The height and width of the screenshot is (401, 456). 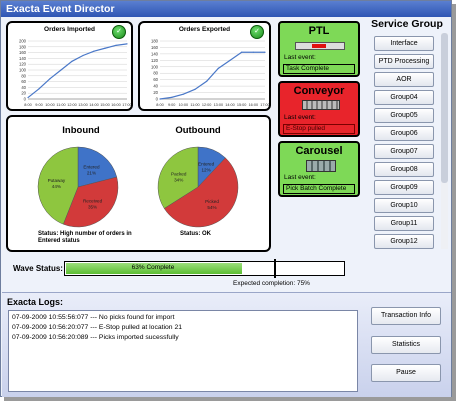 I want to click on inbound-title: Inbound, so click(x=81, y=130).